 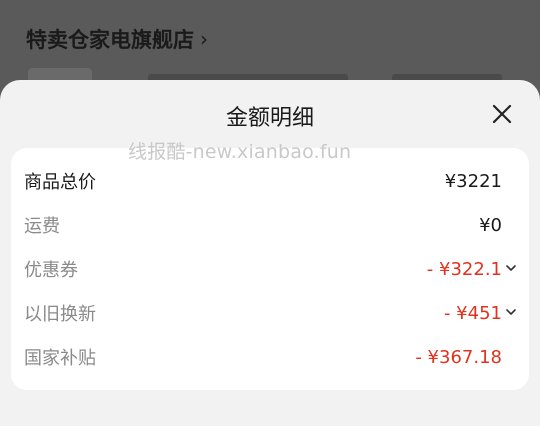 I want to click on shop-name-text: 特卖仓家电旗舰店, so click(x=110, y=40).